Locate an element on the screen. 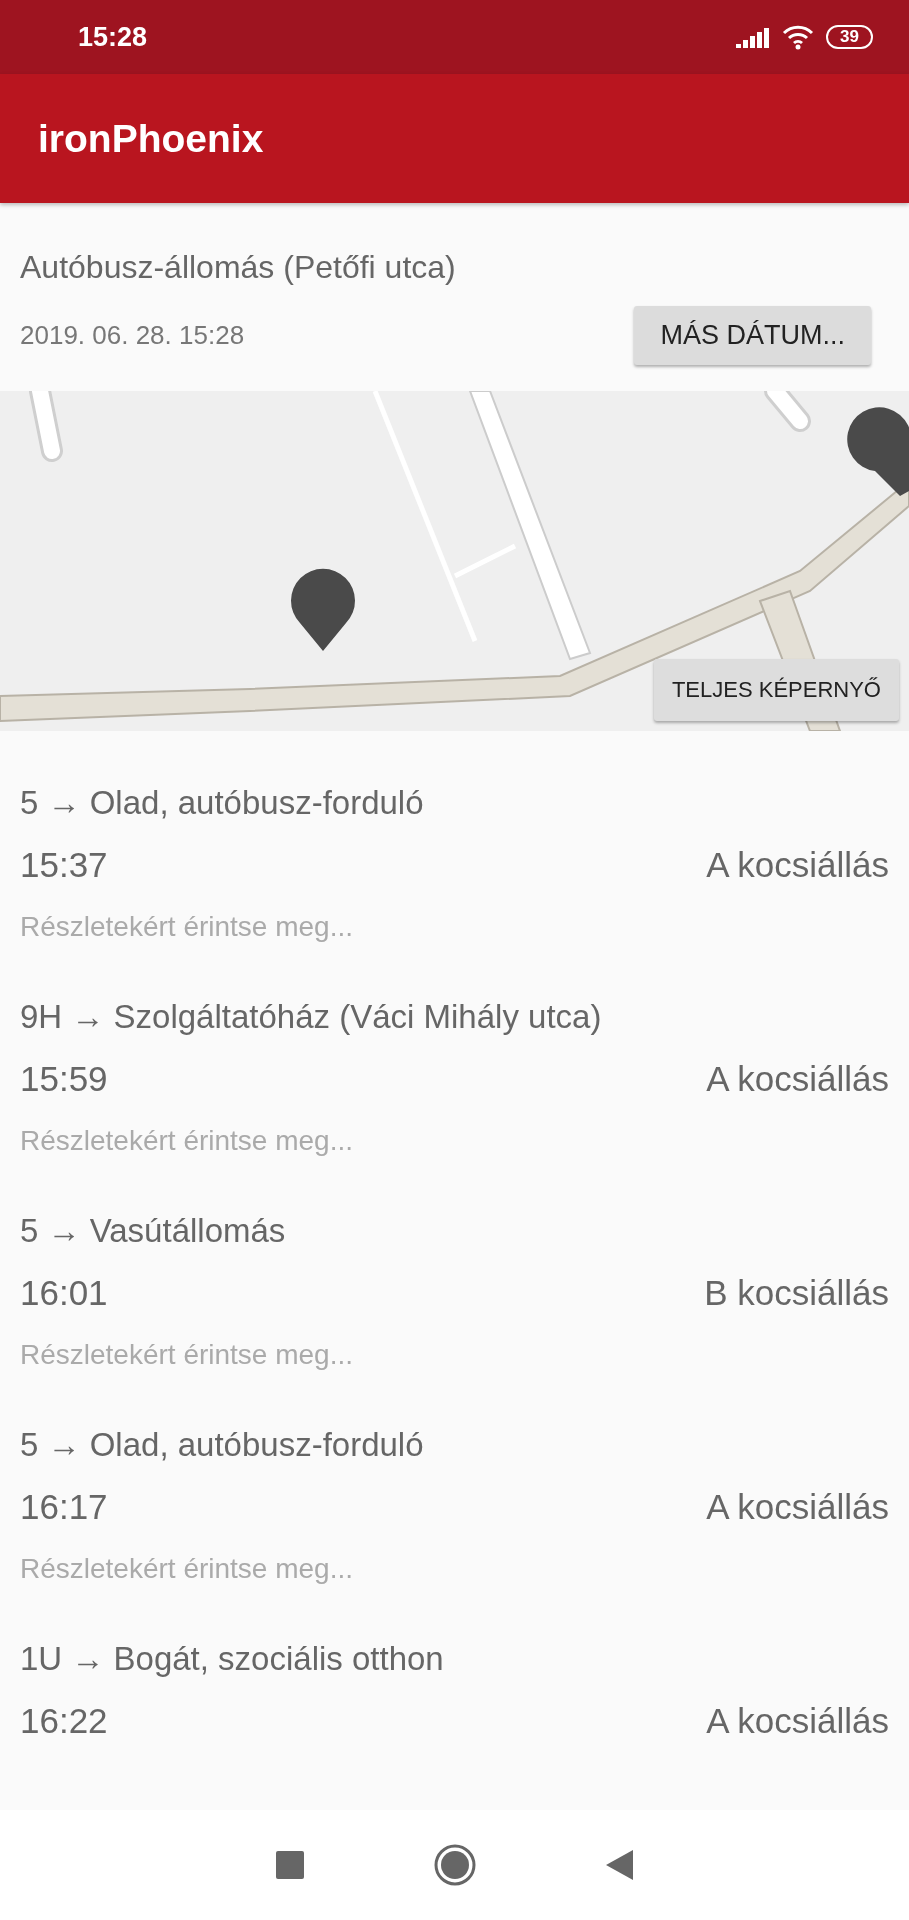  signal-icon is located at coordinates (753, 37).